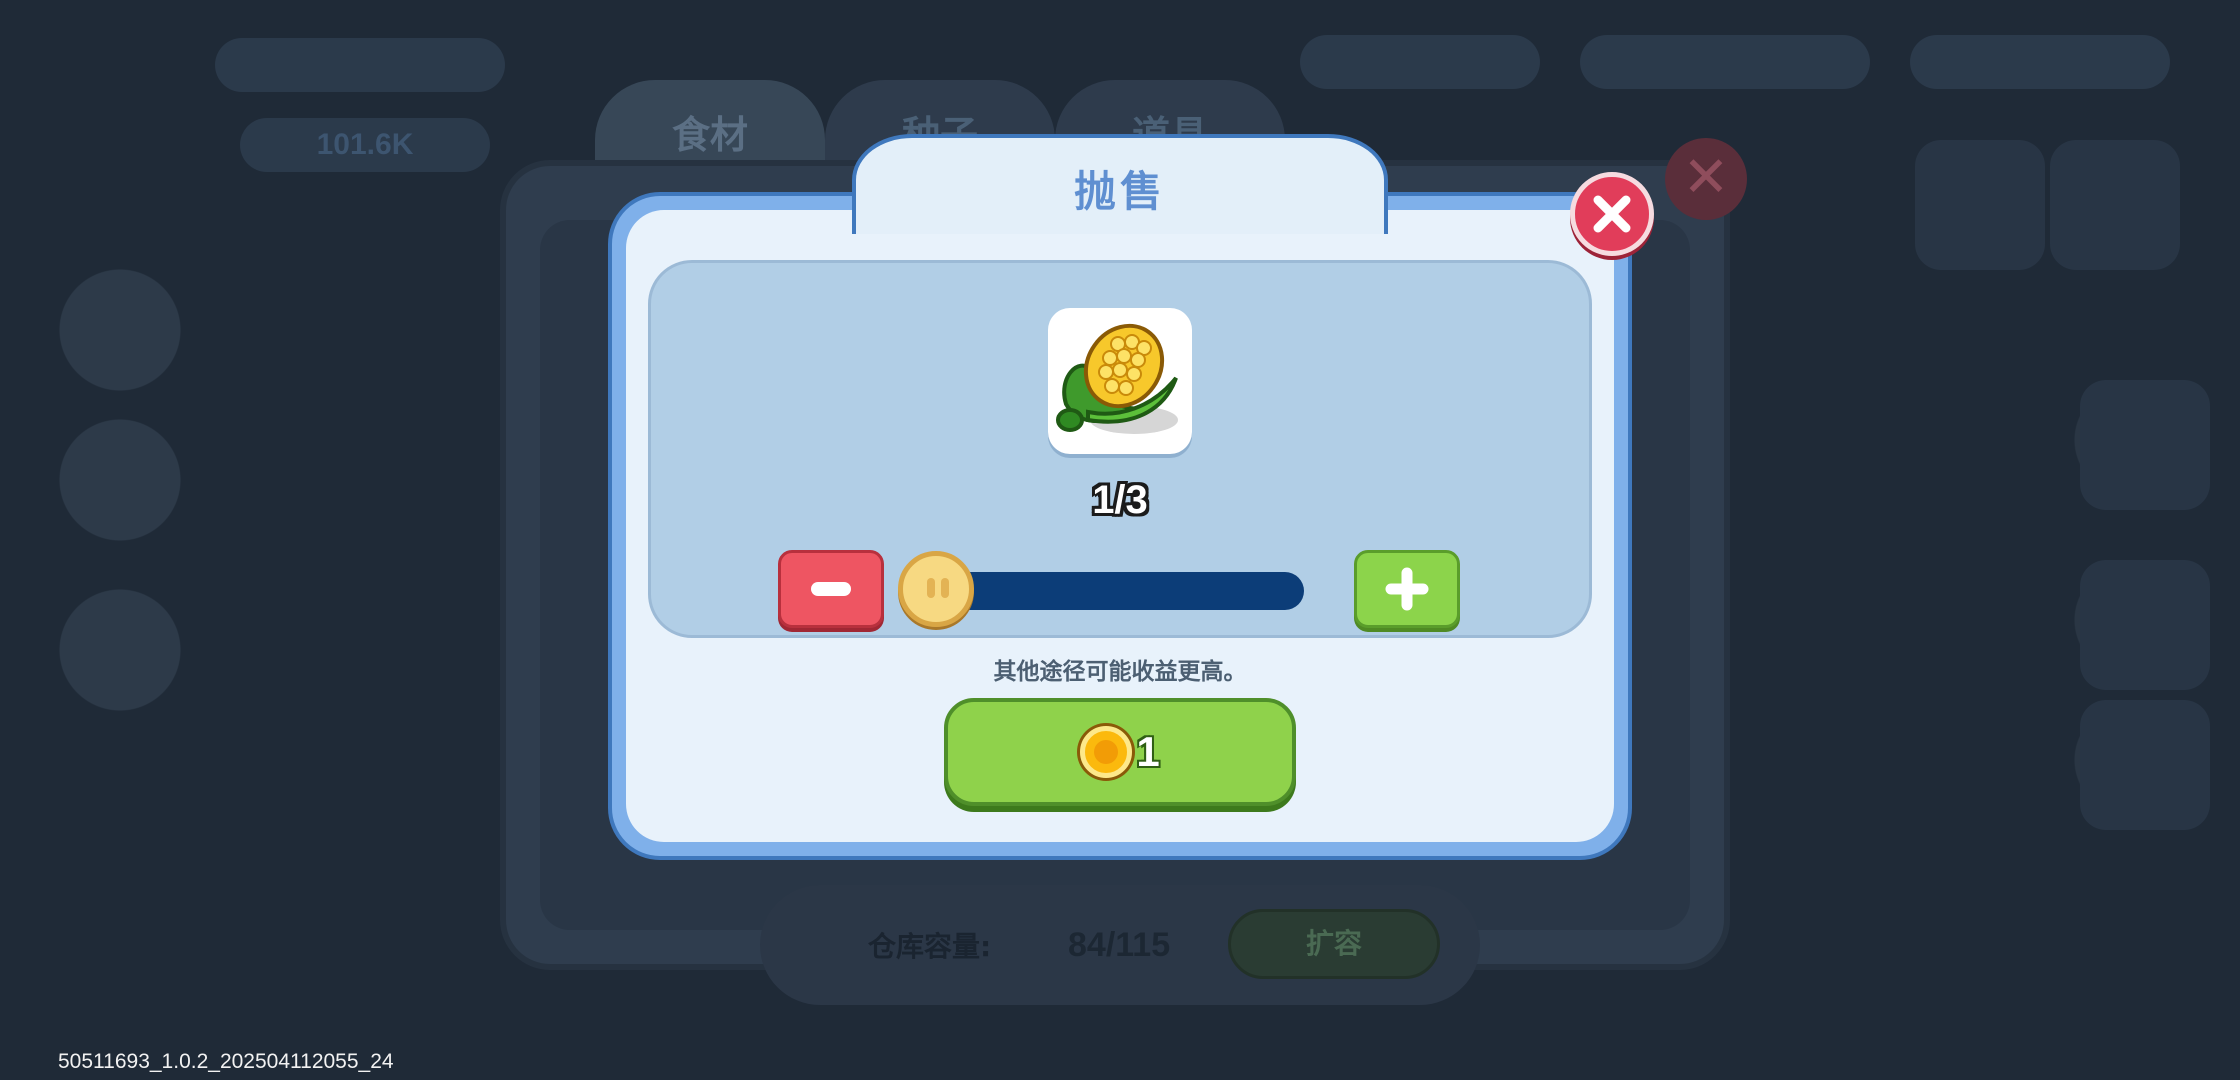 This screenshot has height=1080, width=2240. What do you see at coordinates (1706, 179) in the screenshot?
I see `bg-close-icon: ✕` at bounding box center [1706, 179].